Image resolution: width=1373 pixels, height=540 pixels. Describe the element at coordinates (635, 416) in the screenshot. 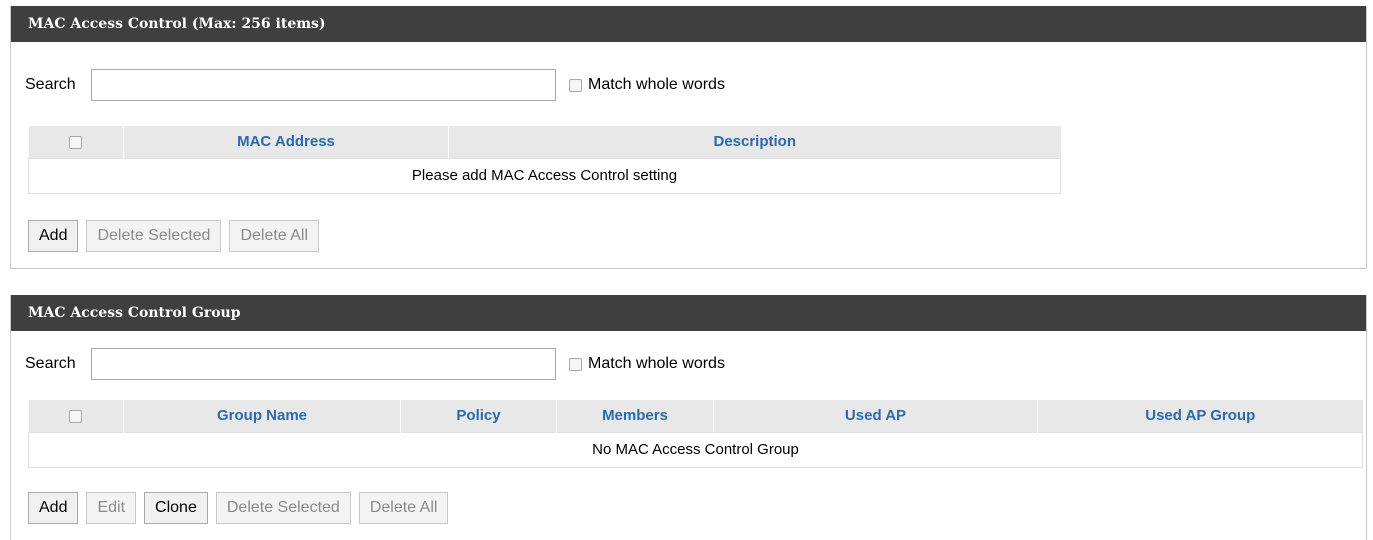

I see `column-header-members: Members` at that location.